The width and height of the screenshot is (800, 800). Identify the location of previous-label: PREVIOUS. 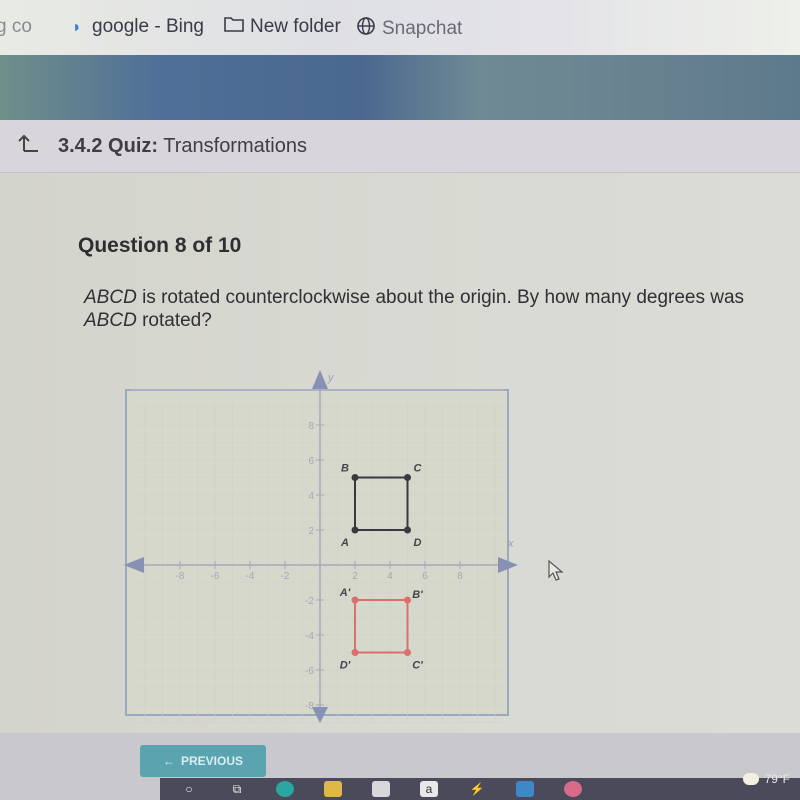
(211, 761).